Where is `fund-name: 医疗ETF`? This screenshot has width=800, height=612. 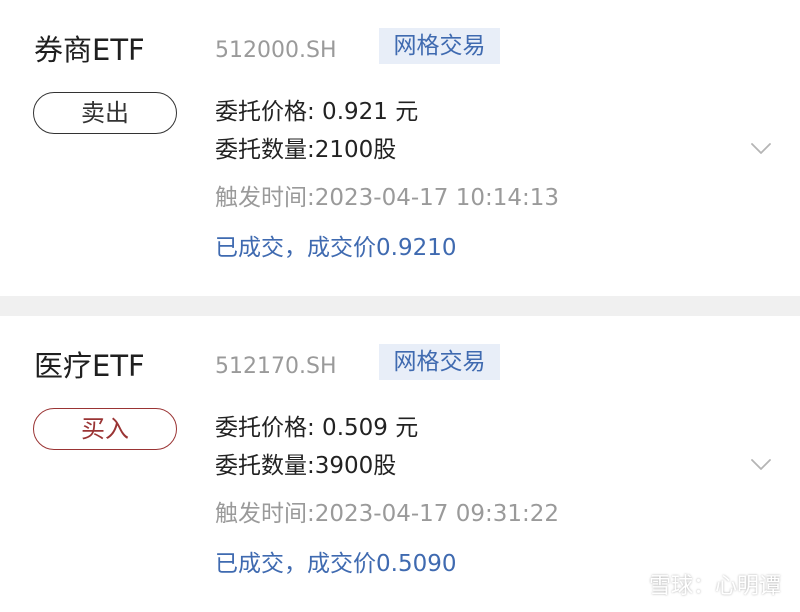 fund-name: 医疗ETF is located at coordinates (89, 366).